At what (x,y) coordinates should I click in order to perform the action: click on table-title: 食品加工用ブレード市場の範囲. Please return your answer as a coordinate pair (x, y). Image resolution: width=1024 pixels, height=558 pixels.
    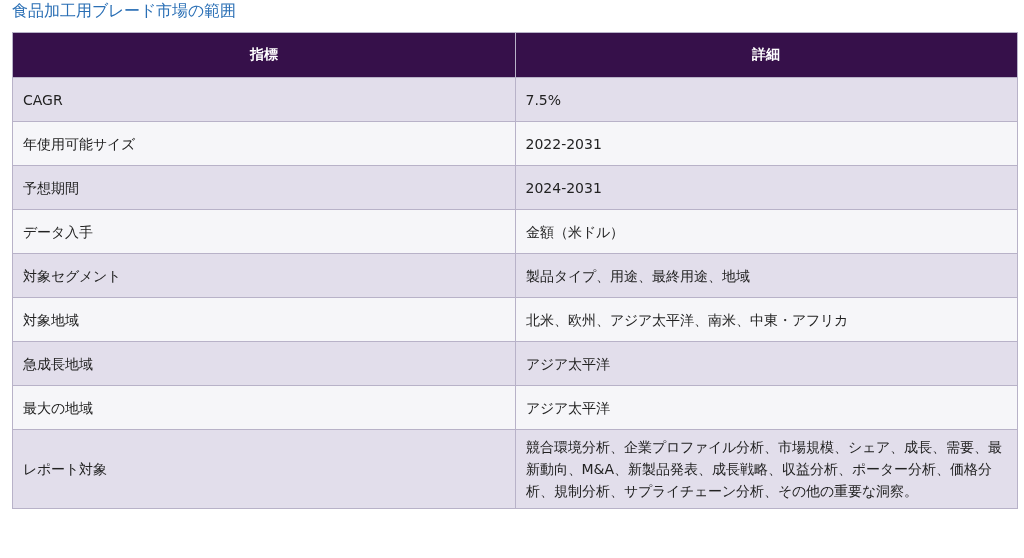
    Looking at the image, I should click on (124, 11).